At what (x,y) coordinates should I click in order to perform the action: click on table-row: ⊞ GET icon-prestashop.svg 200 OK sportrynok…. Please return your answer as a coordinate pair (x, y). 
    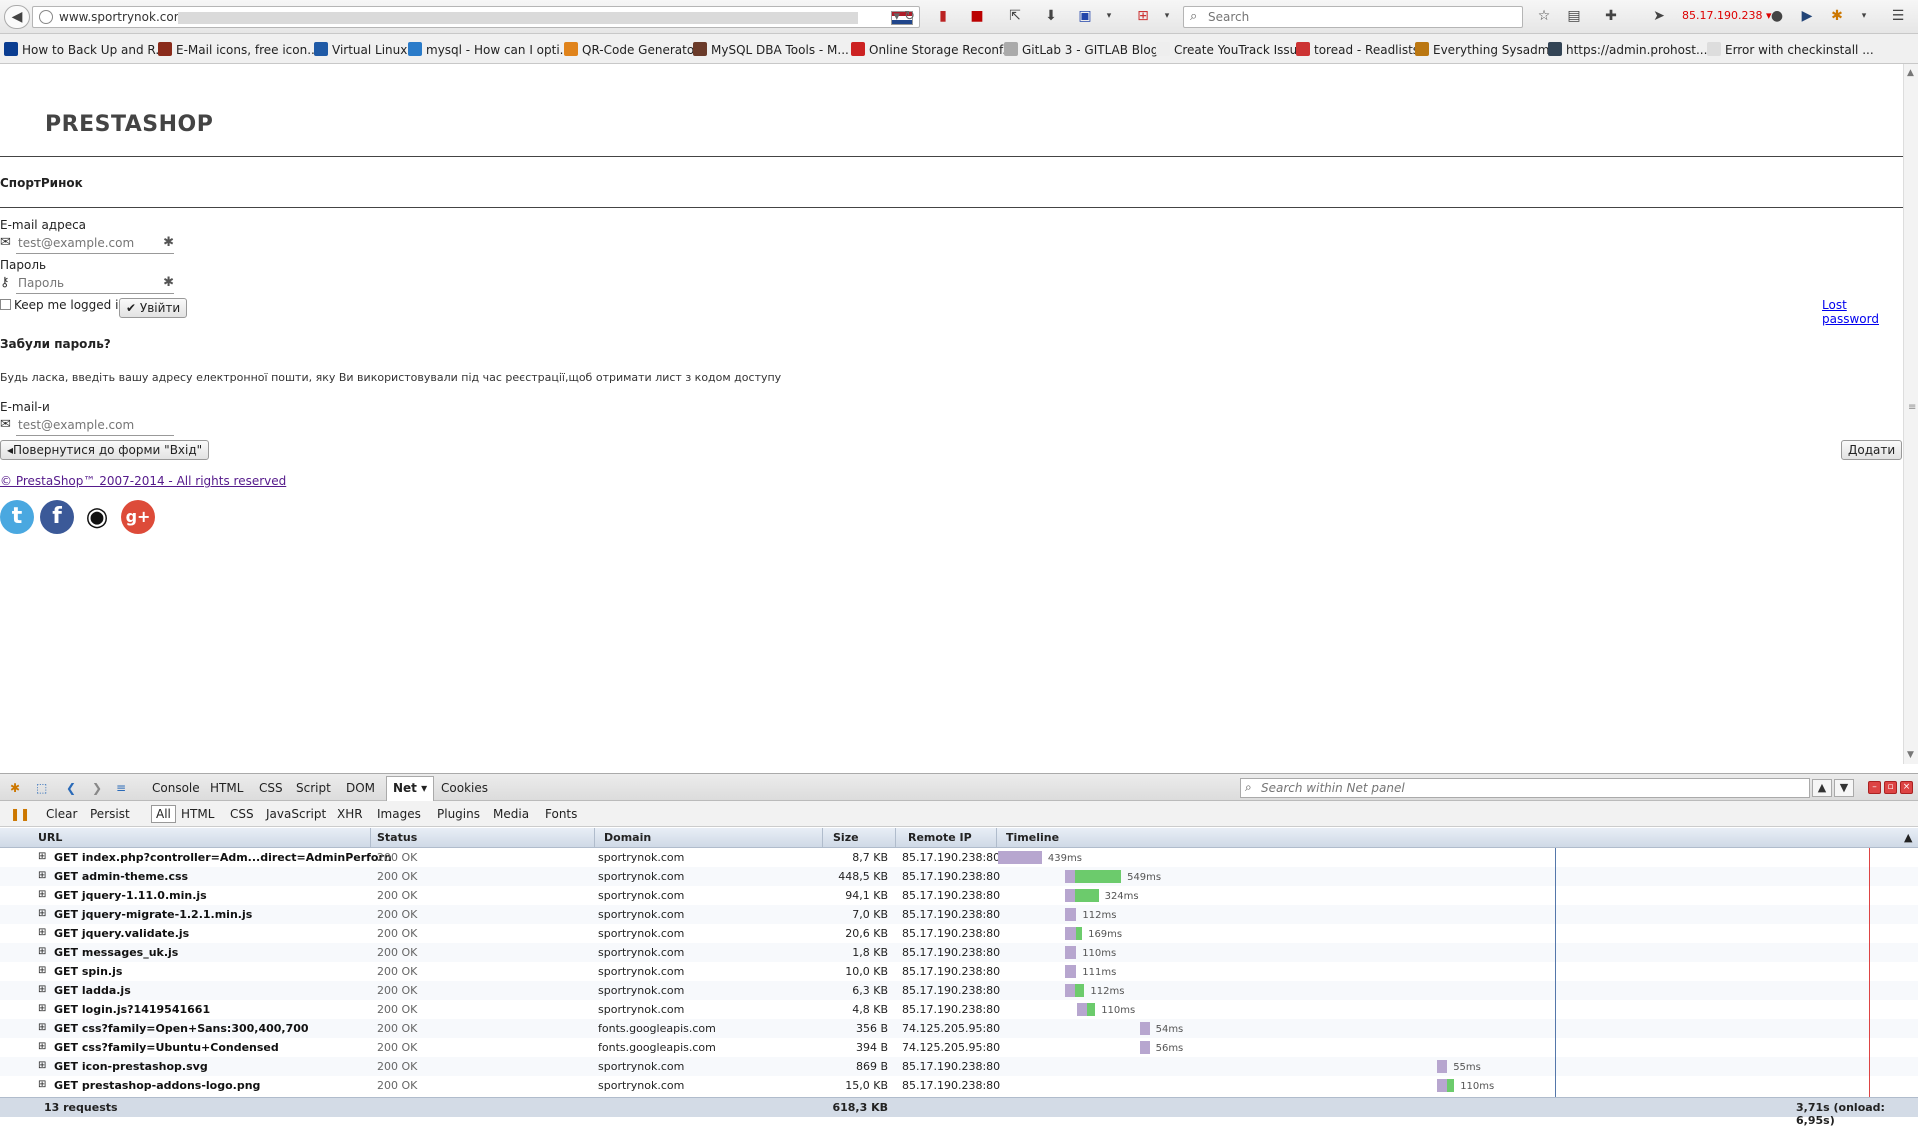
    Looking at the image, I should click on (959, 1066).